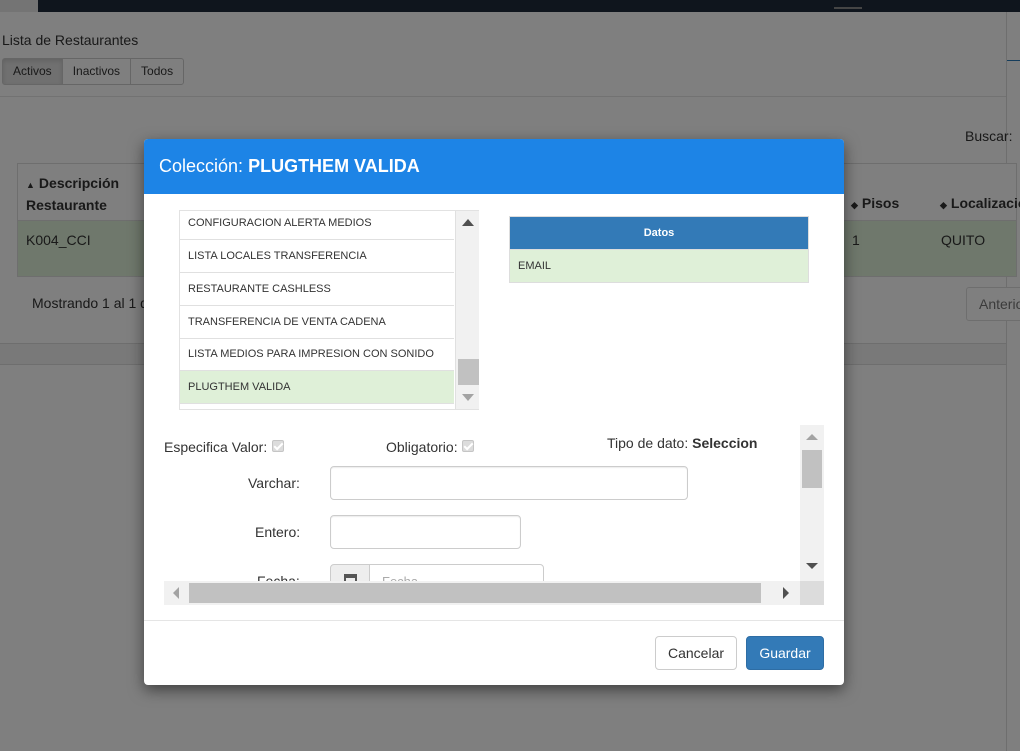 The height and width of the screenshot is (751, 1020). What do you see at coordinates (659, 265) in the screenshot?
I see `datos-row: EMAIL` at bounding box center [659, 265].